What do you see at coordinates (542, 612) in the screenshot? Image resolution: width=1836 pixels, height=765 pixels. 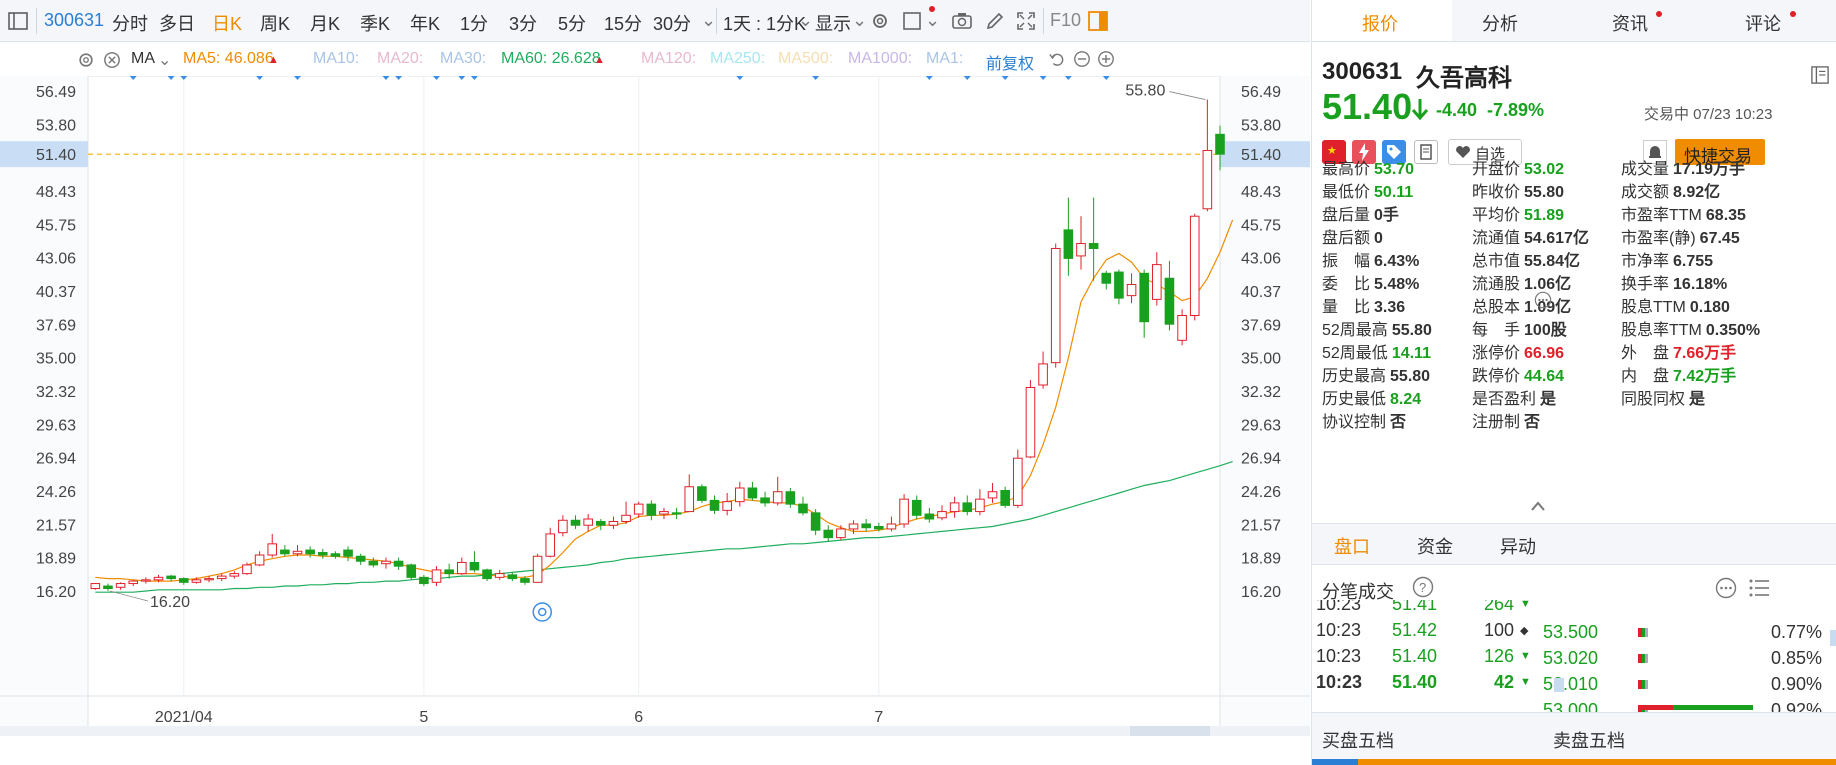 I see `at-sign-icon` at bounding box center [542, 612].